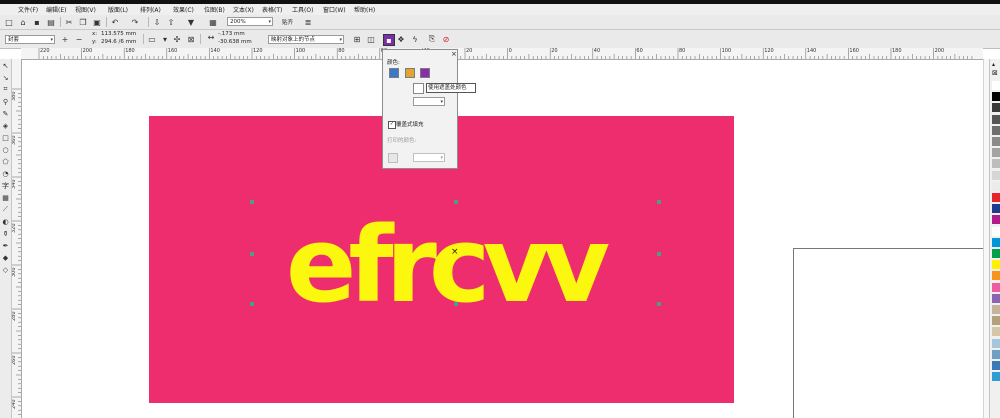 This screenshot has width=1000, height=418. Describe the element at coordinates (420, 109) in the screenshot. I see `color-options-popup: × 颜色: ▾ ✓ 覆盖式填充 打印的颜色: ▾` at that location.